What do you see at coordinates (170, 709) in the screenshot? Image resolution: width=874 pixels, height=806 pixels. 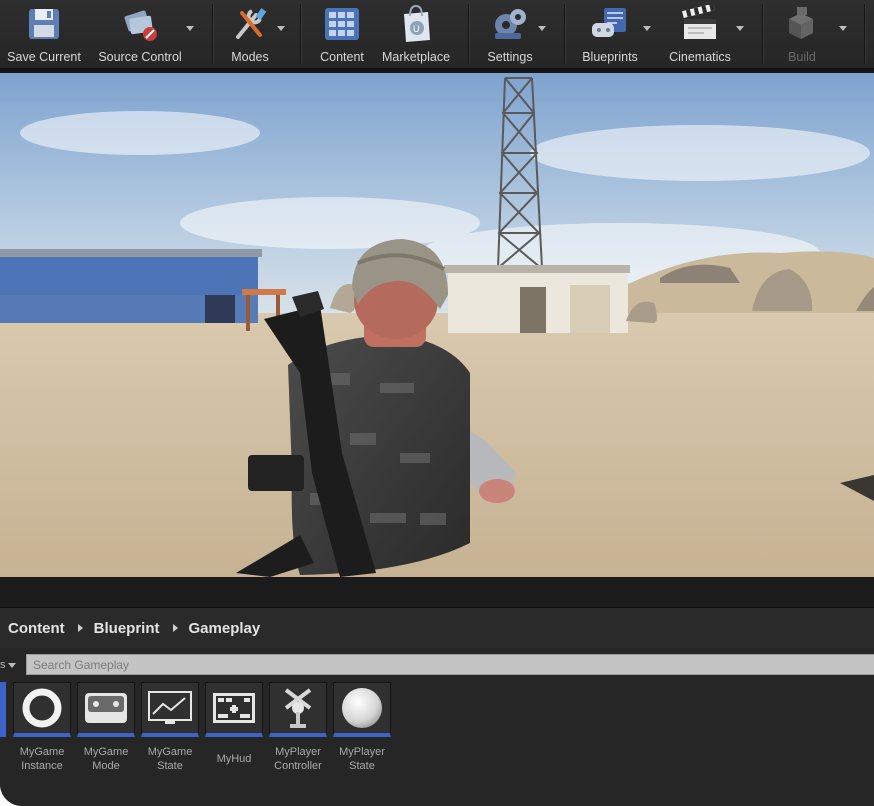 I see `graph-monitor-icon` at bounding box center [170, 709].